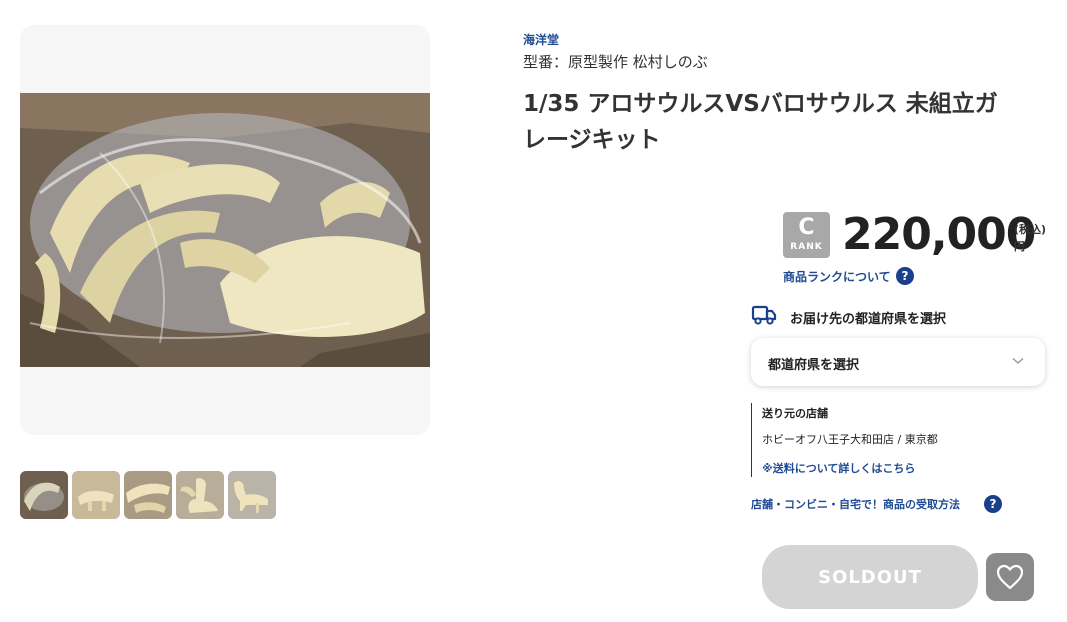 Image resolution: width=1067 pixels, height=622 pixels. I want to click on rank-info-link: 商品ランクについて, so click(837, 276).